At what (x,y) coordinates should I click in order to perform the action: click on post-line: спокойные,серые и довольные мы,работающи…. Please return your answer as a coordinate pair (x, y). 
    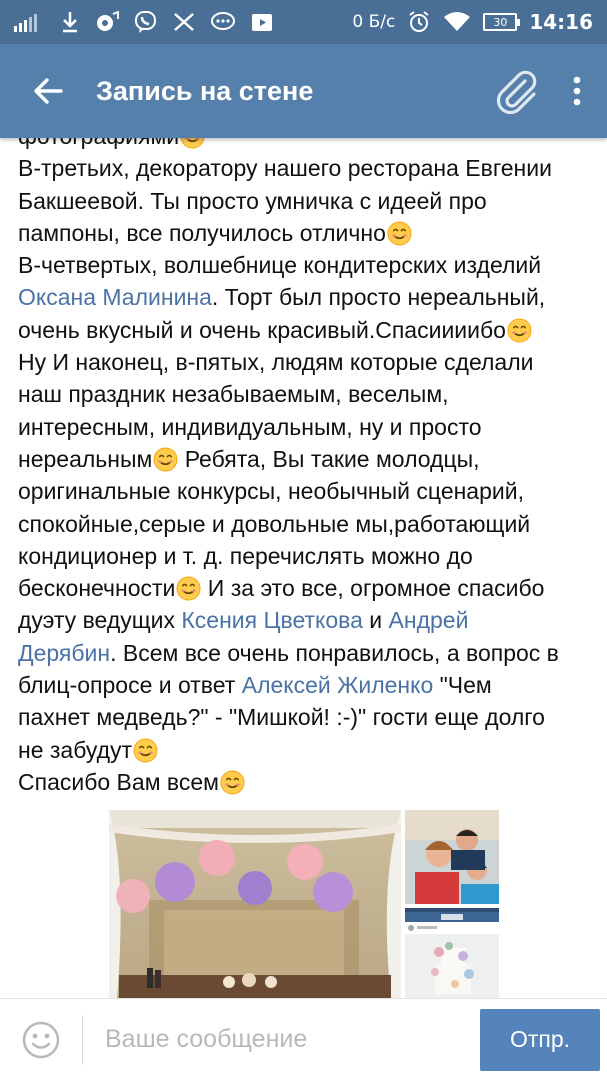
    Looking at the image, I should click on (308, 524).